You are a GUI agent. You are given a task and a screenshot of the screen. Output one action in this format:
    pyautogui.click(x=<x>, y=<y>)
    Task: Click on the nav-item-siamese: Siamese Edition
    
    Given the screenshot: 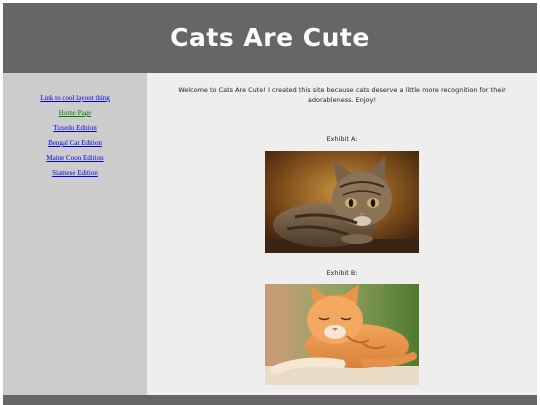 What is the action you would take?
    pyautogui.click(x=75, y=169)
    